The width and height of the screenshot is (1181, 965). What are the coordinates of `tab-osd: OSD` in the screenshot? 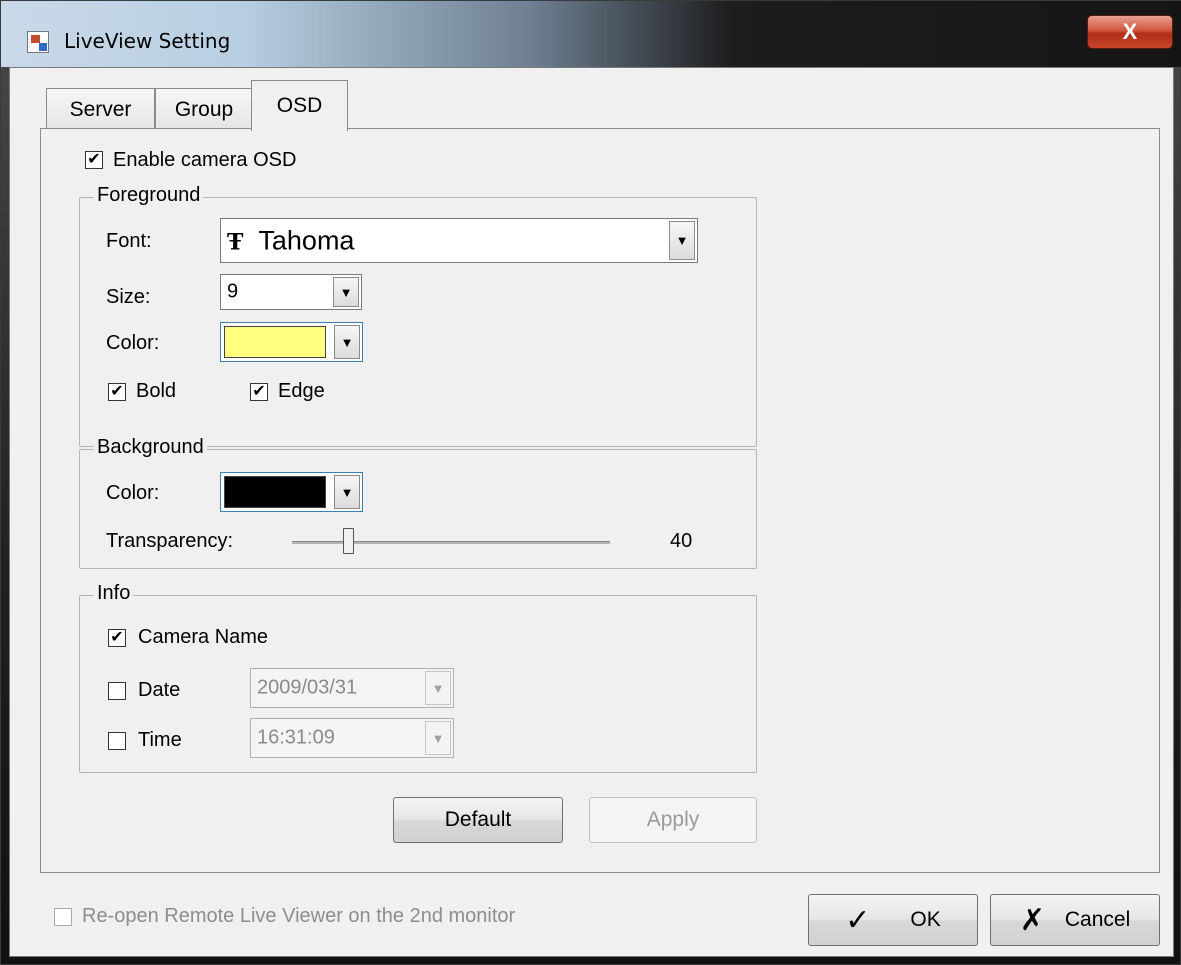 It's located at (299, 105).